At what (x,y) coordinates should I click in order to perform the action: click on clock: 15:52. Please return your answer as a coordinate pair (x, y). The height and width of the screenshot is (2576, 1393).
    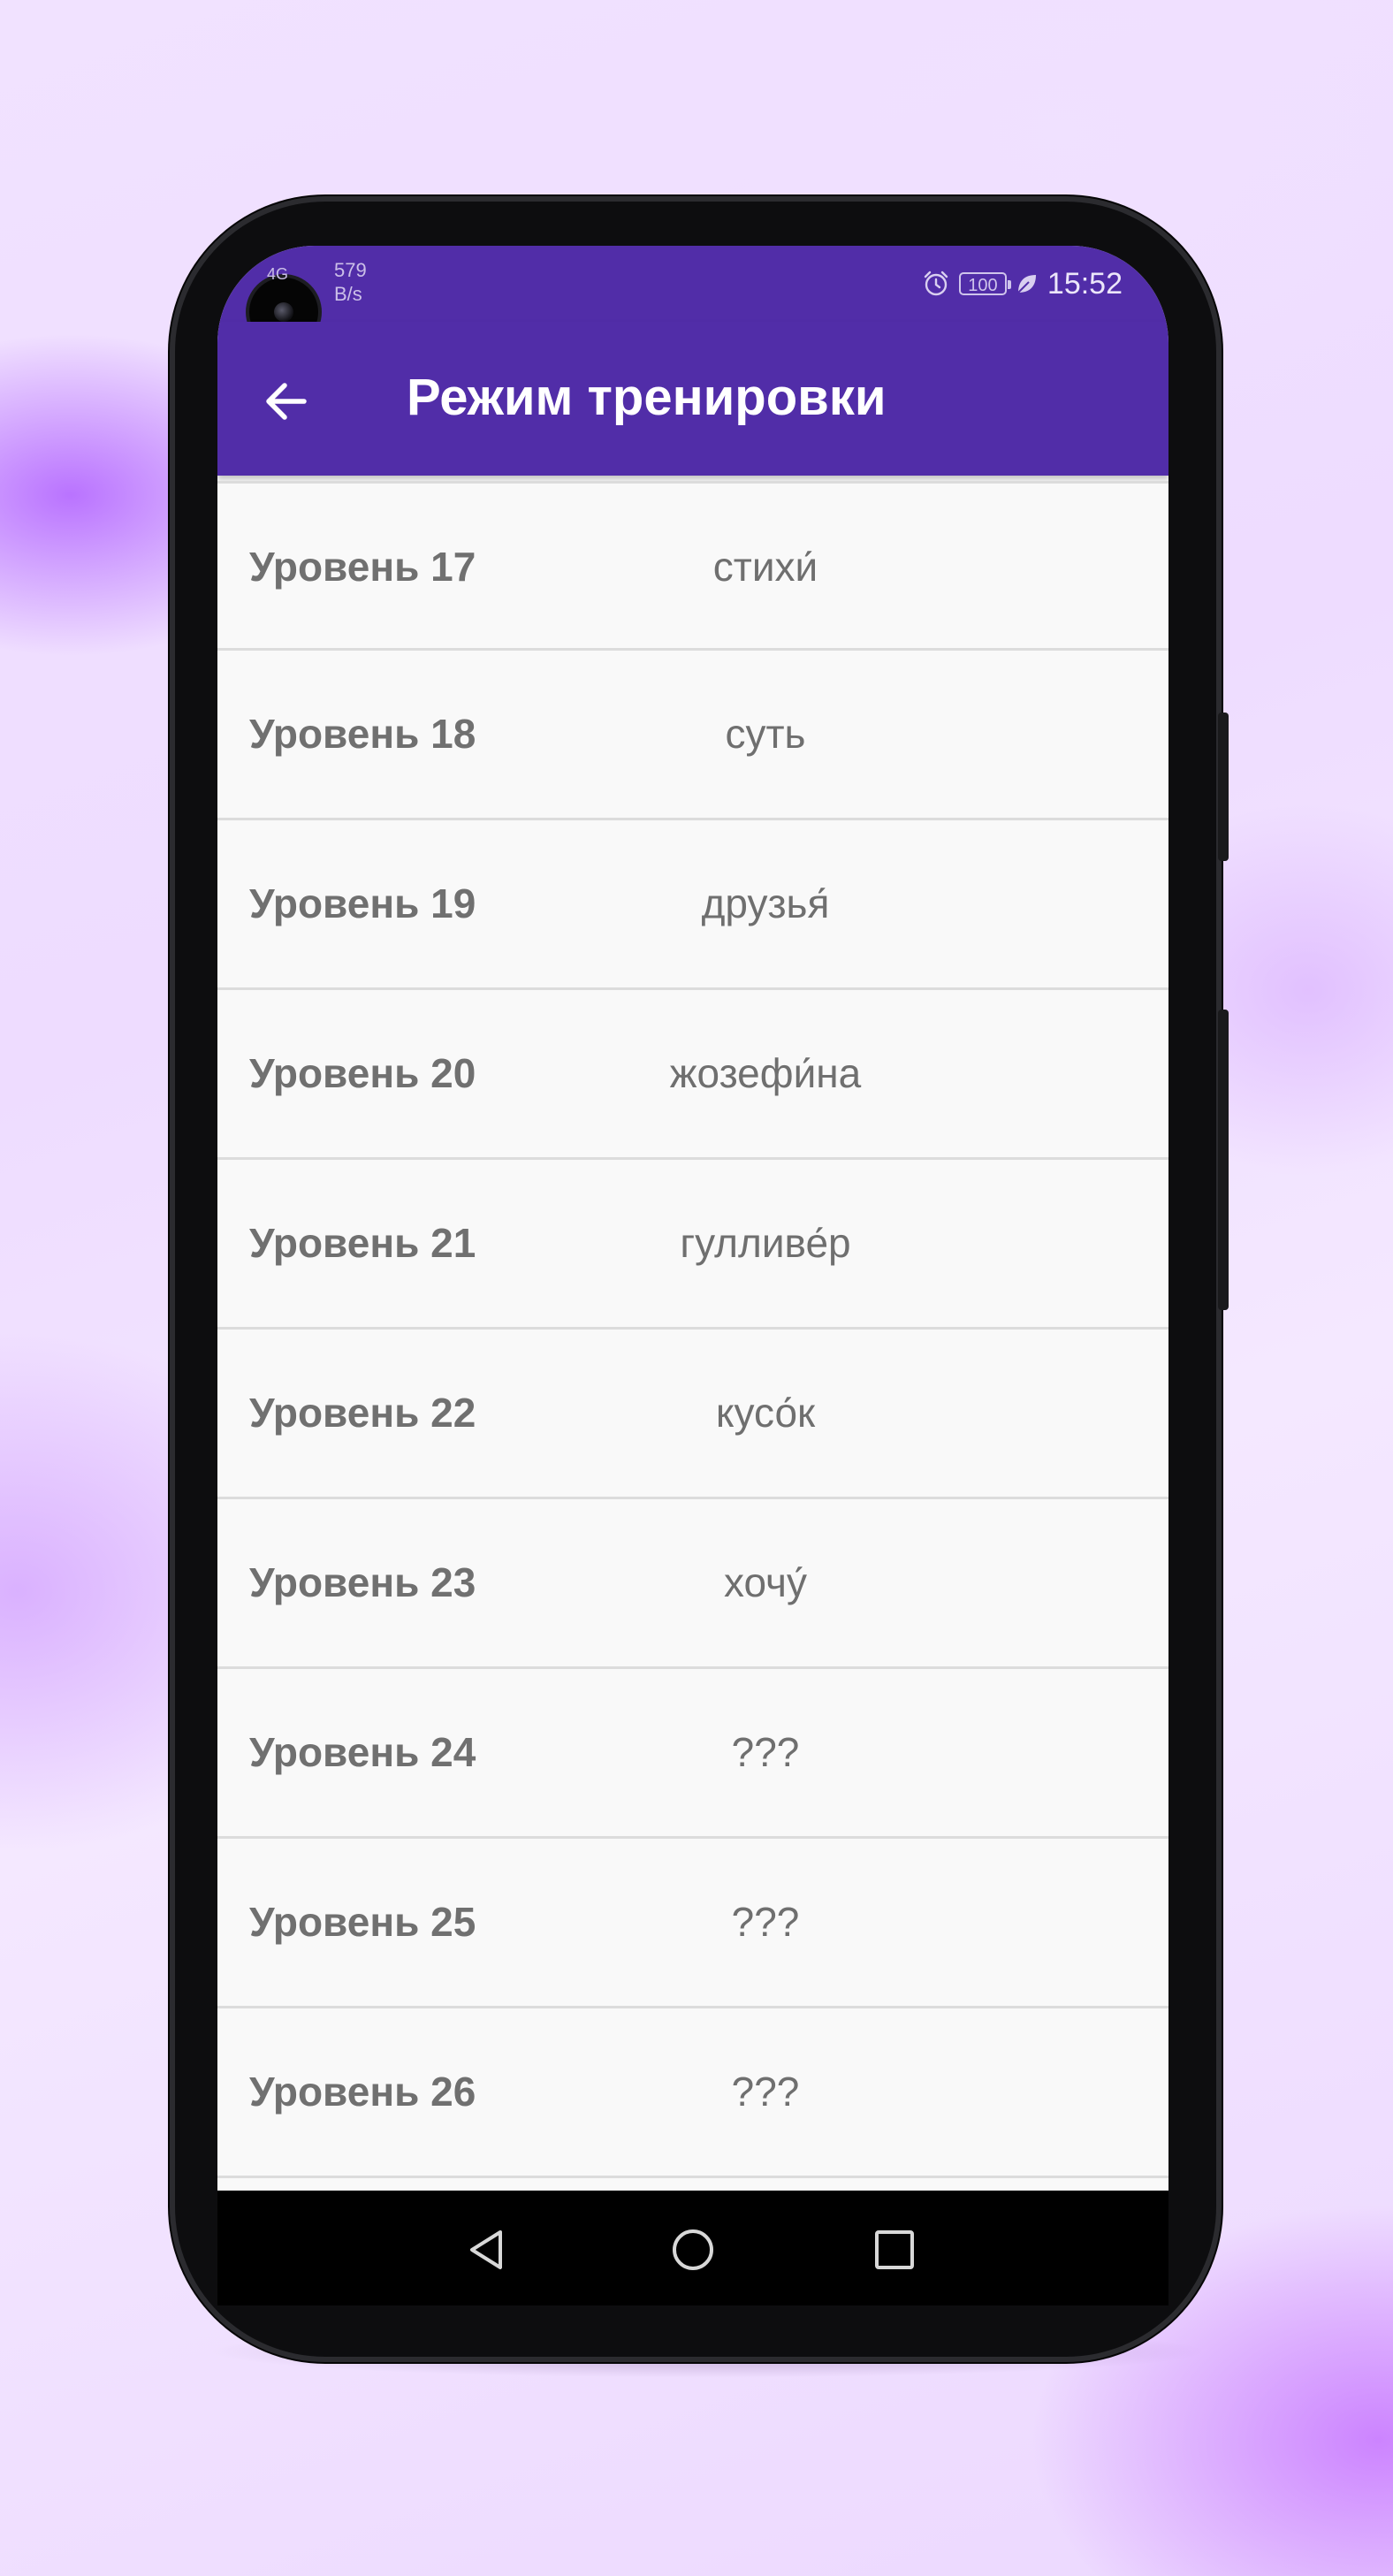
    Looking at the image, I should click on (1085, 283).